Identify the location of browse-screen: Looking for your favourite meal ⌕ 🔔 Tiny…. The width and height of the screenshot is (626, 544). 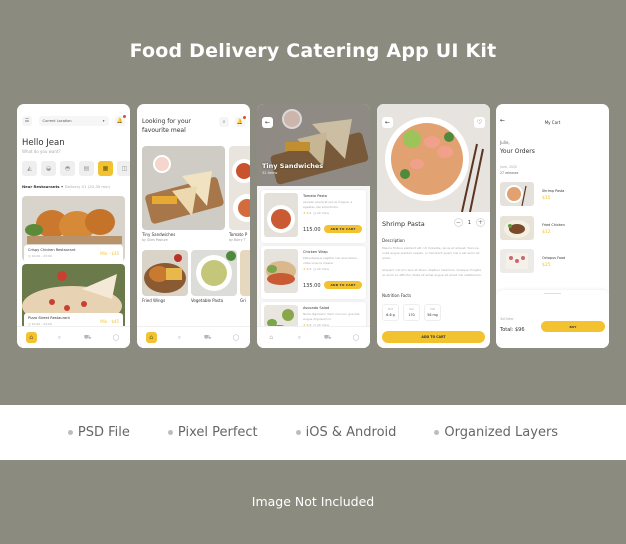
(193, 226).